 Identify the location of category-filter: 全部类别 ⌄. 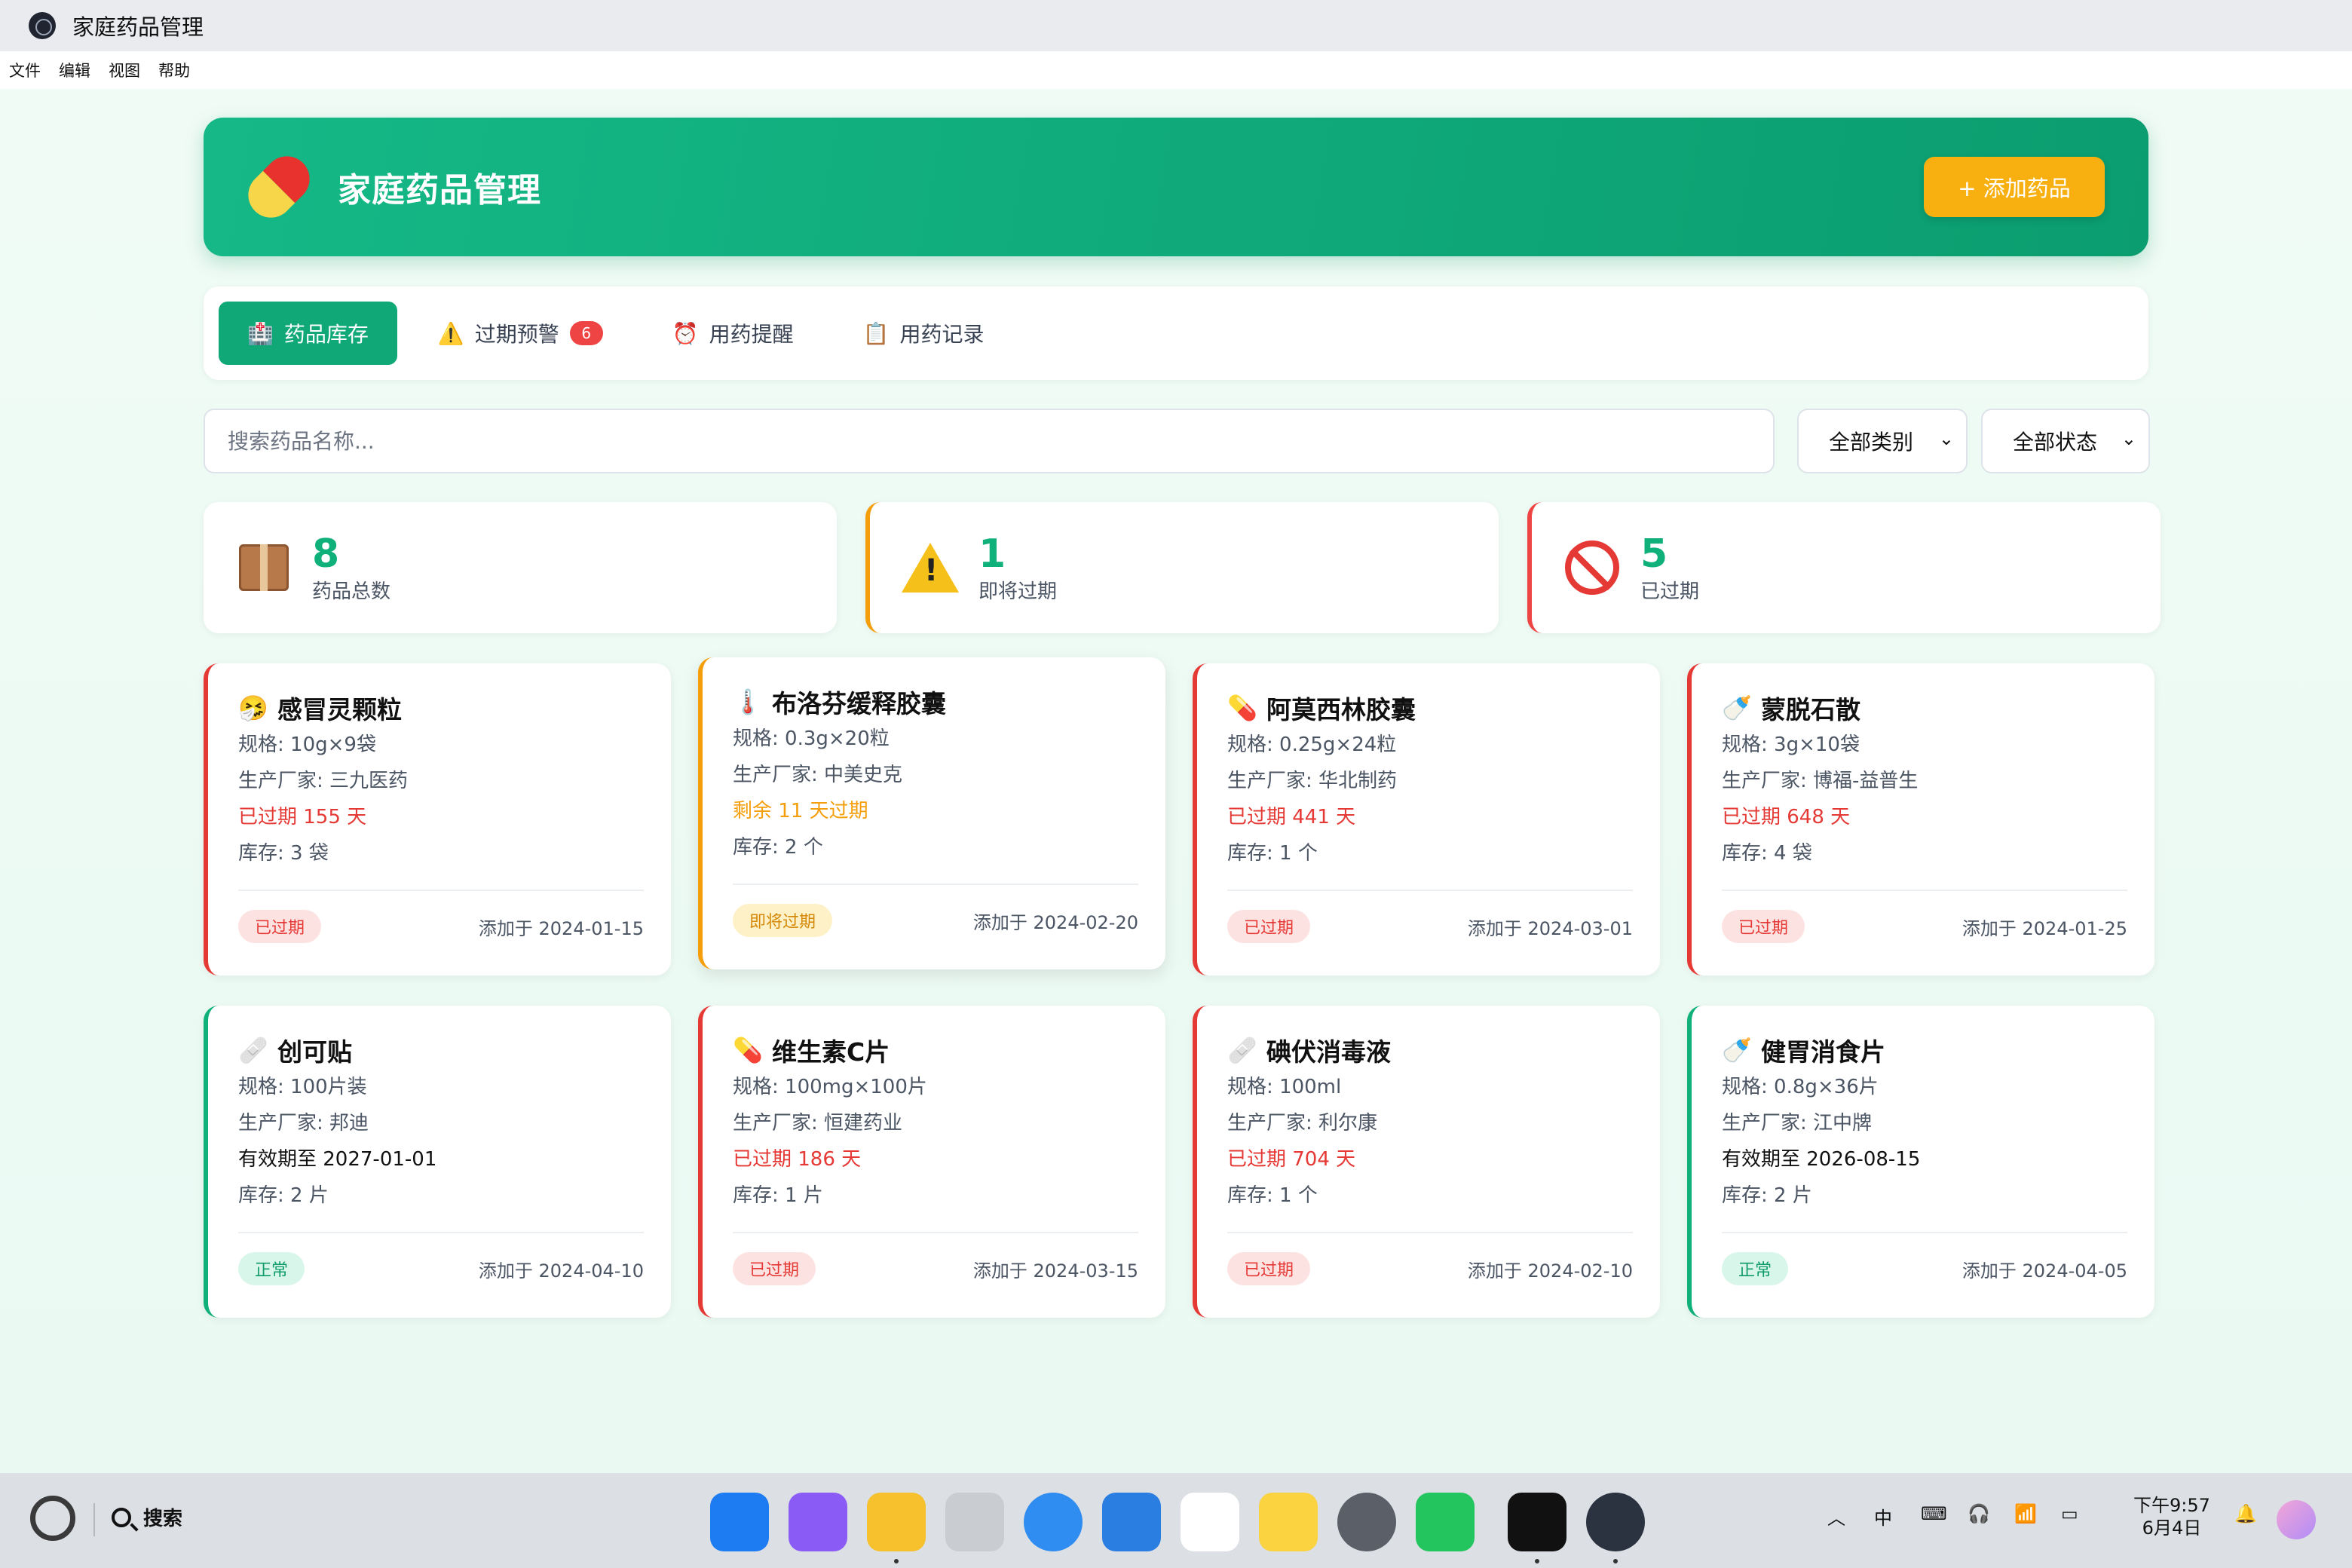
(1882, 441).